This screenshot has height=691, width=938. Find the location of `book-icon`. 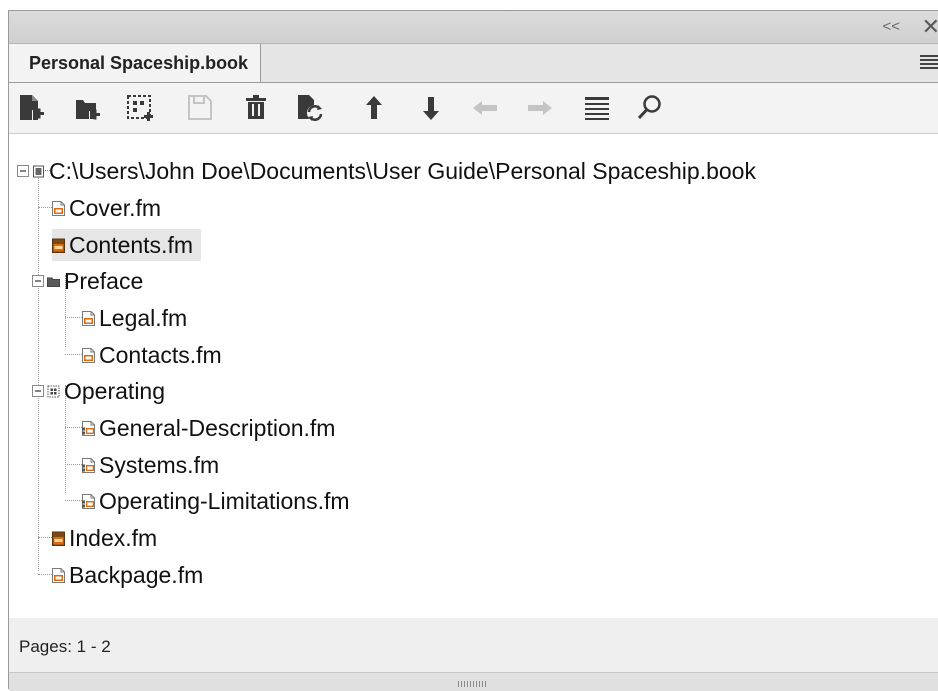

book-icon is located at coordinates (38, 171).